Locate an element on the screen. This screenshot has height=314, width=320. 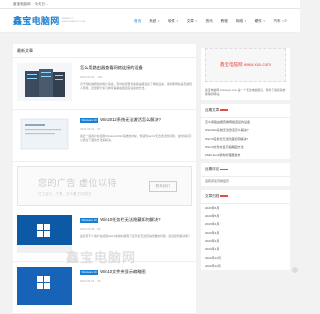
article-views: 123 is located at coordinates (99, 77).